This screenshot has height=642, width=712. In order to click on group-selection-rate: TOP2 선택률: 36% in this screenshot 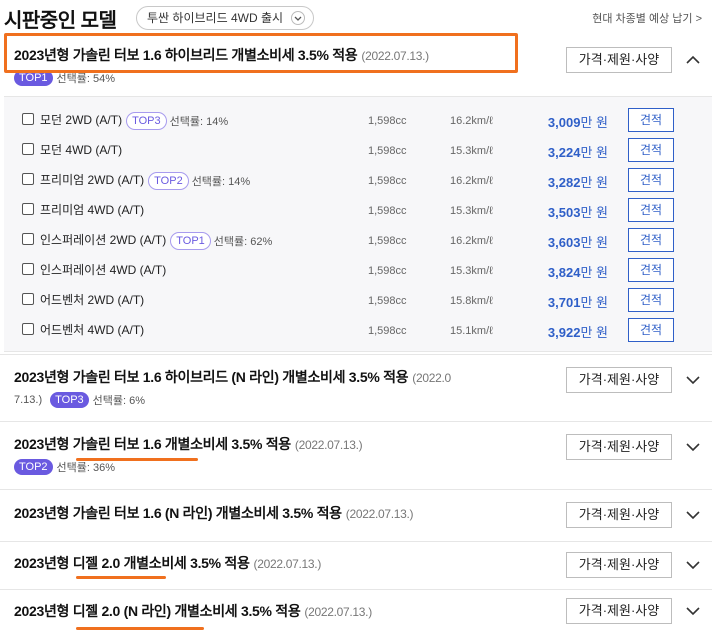, I will do `click(64, 467)`.